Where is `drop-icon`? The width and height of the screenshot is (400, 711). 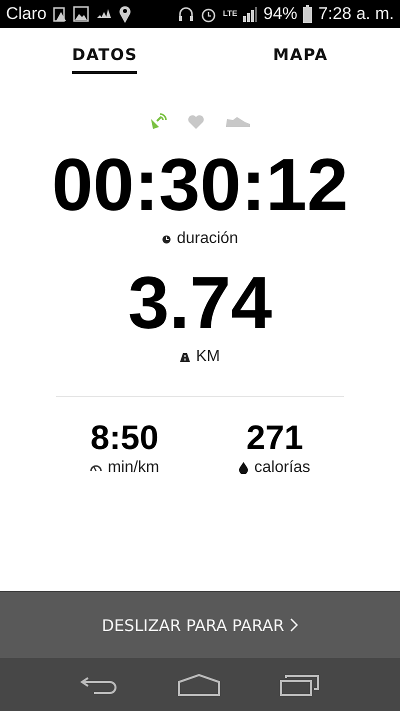
drop-icon is located at coordinates (243, 468).